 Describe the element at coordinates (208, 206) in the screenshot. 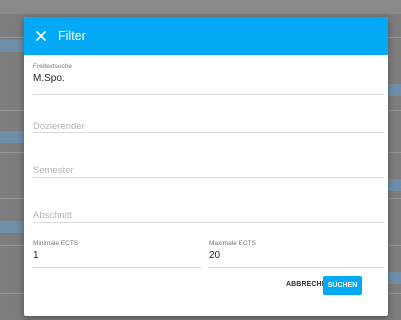

I see `abschnitt-field: Abschnitt` at that location.